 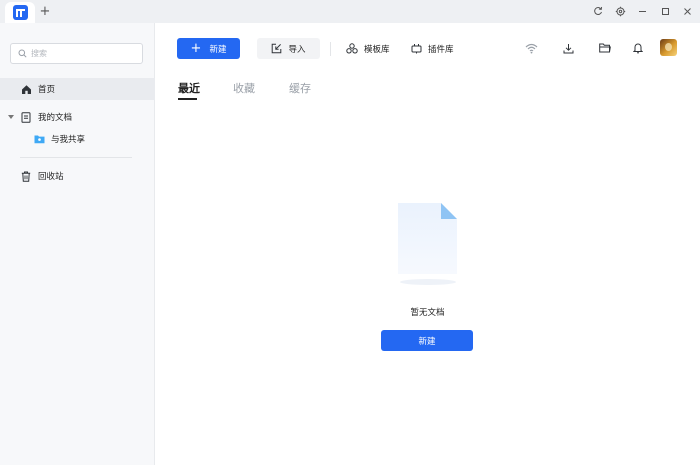 I want to click on empty-document-illustration, so click(x=427, y=244).